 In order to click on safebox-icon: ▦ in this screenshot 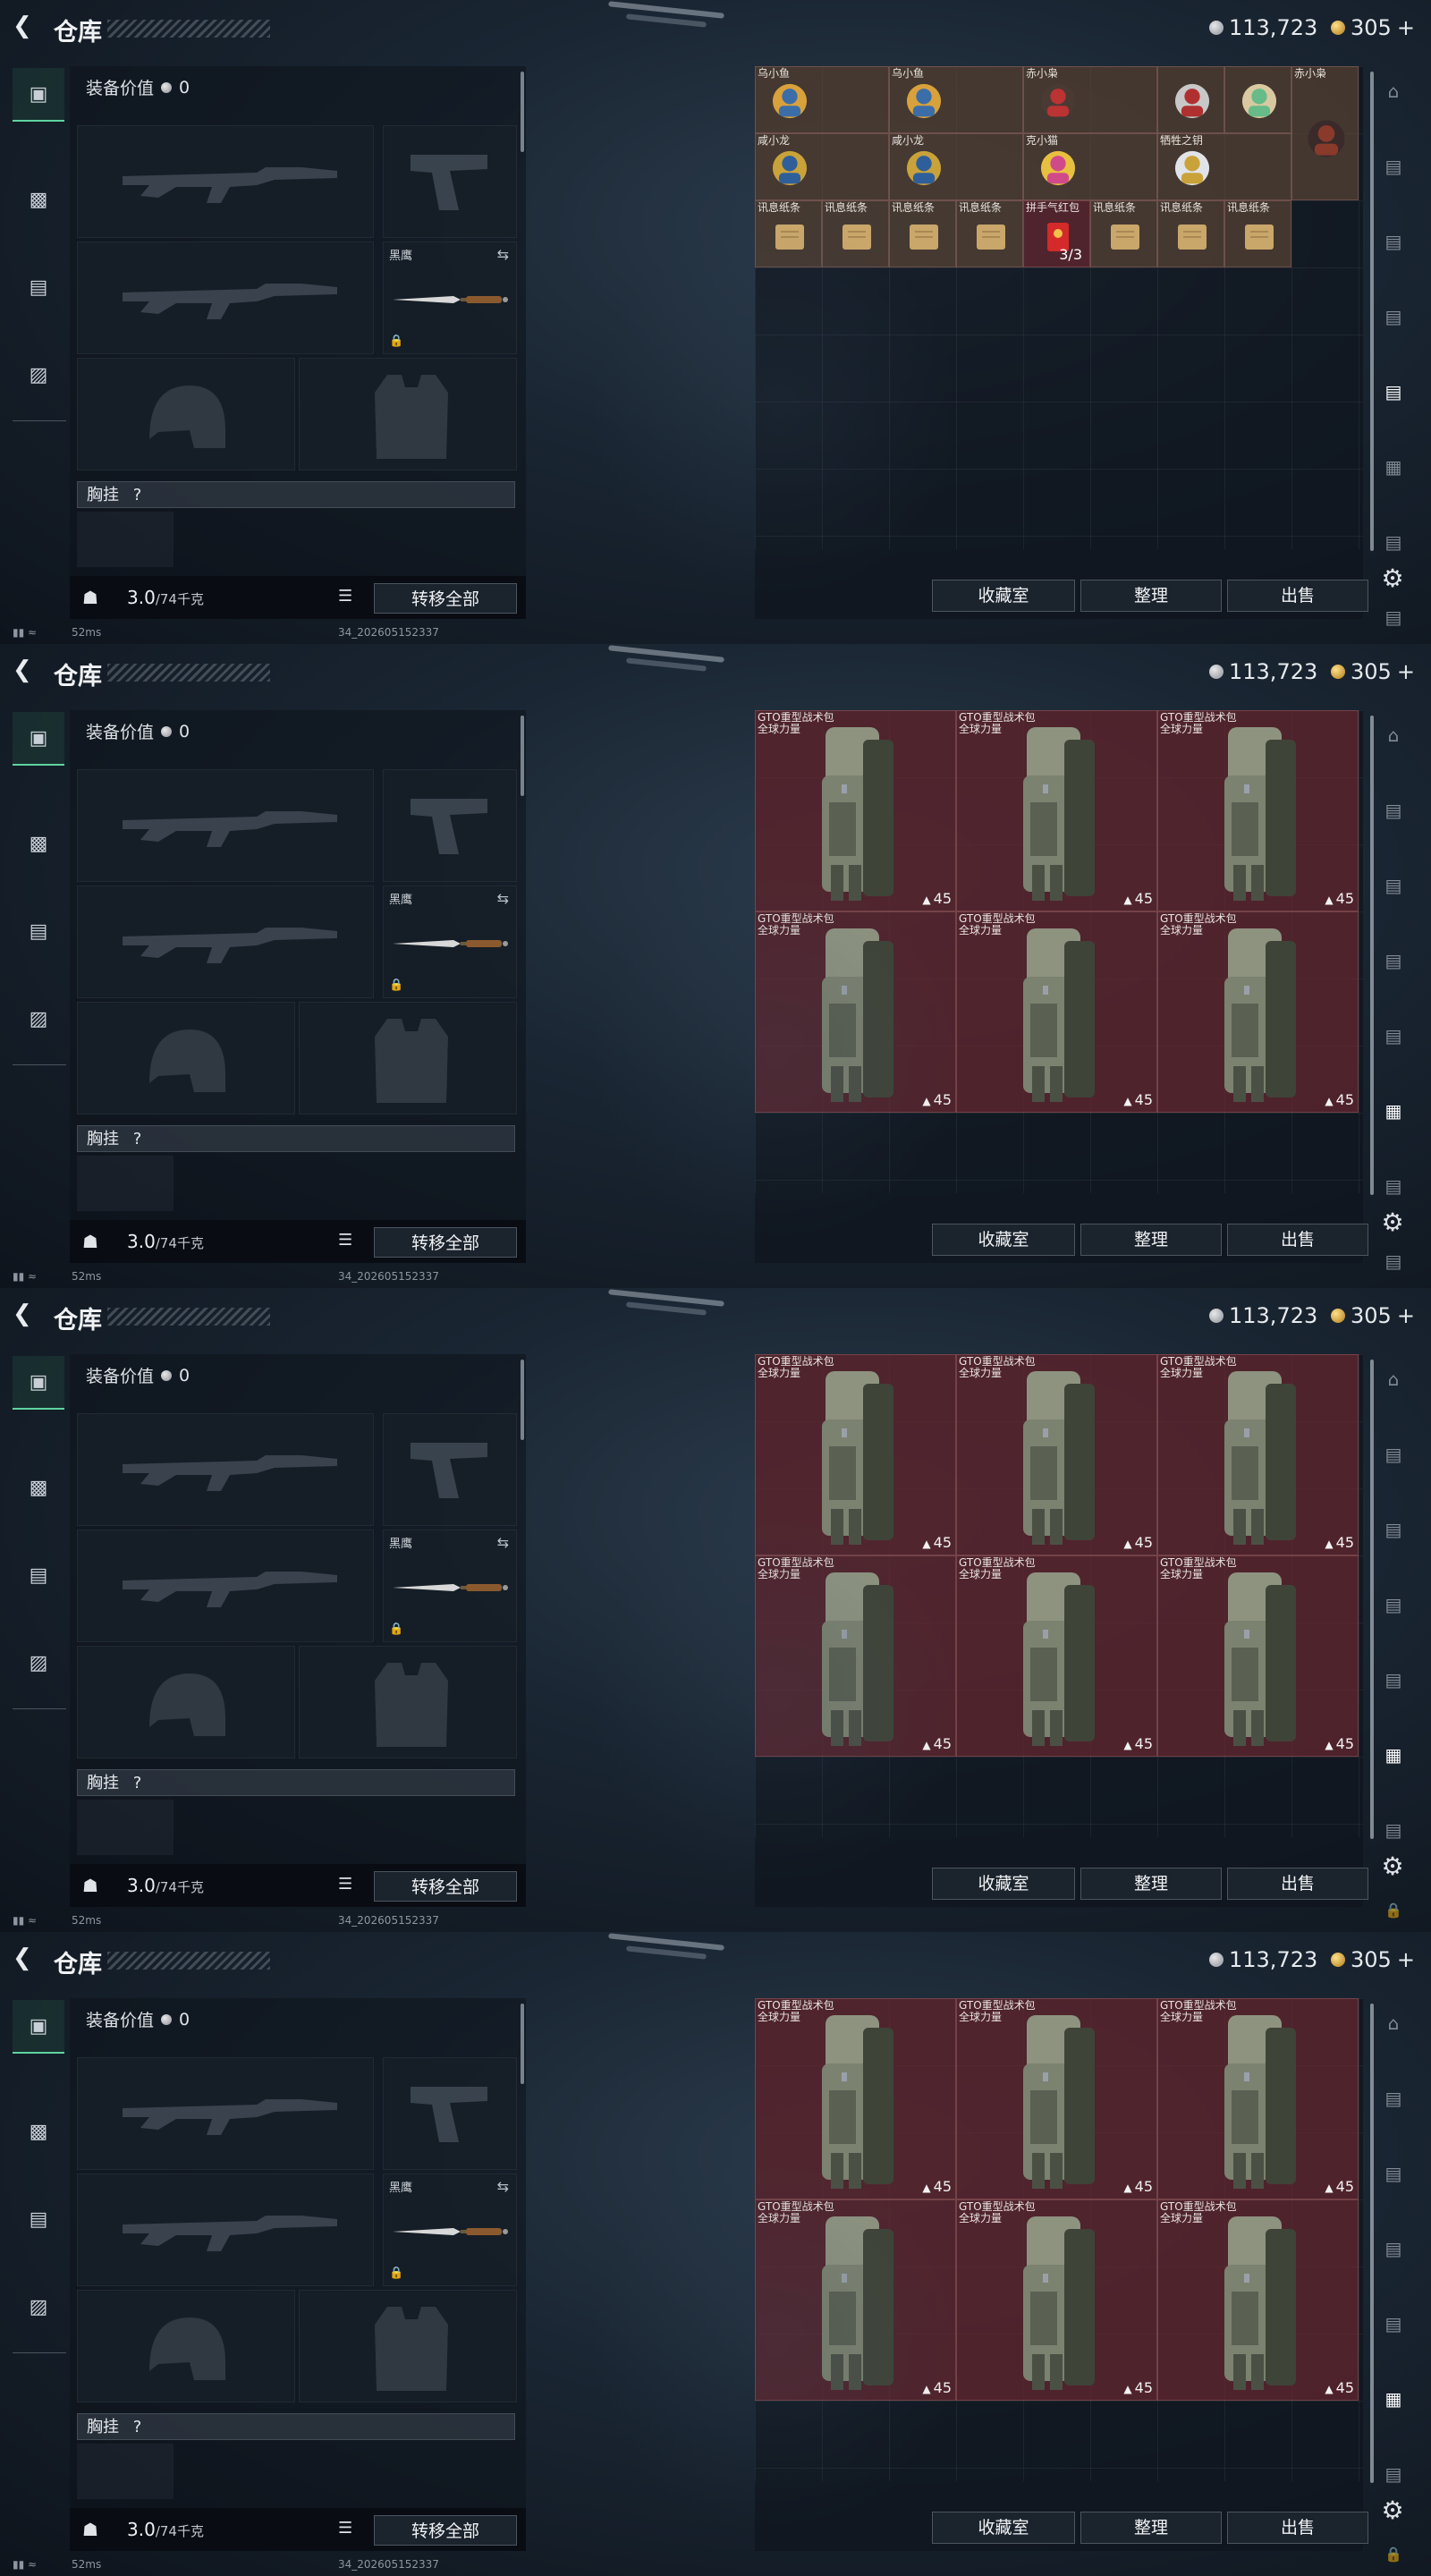, I will do `click(1394, 469)`.